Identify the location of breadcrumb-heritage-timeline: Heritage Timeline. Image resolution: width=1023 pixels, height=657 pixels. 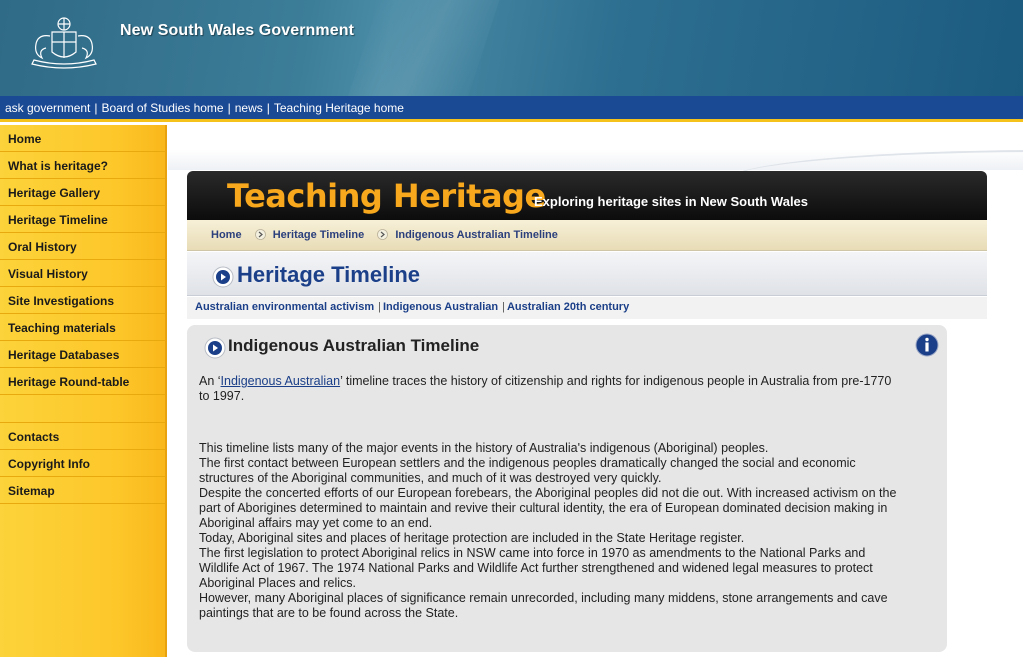
(319, 235).